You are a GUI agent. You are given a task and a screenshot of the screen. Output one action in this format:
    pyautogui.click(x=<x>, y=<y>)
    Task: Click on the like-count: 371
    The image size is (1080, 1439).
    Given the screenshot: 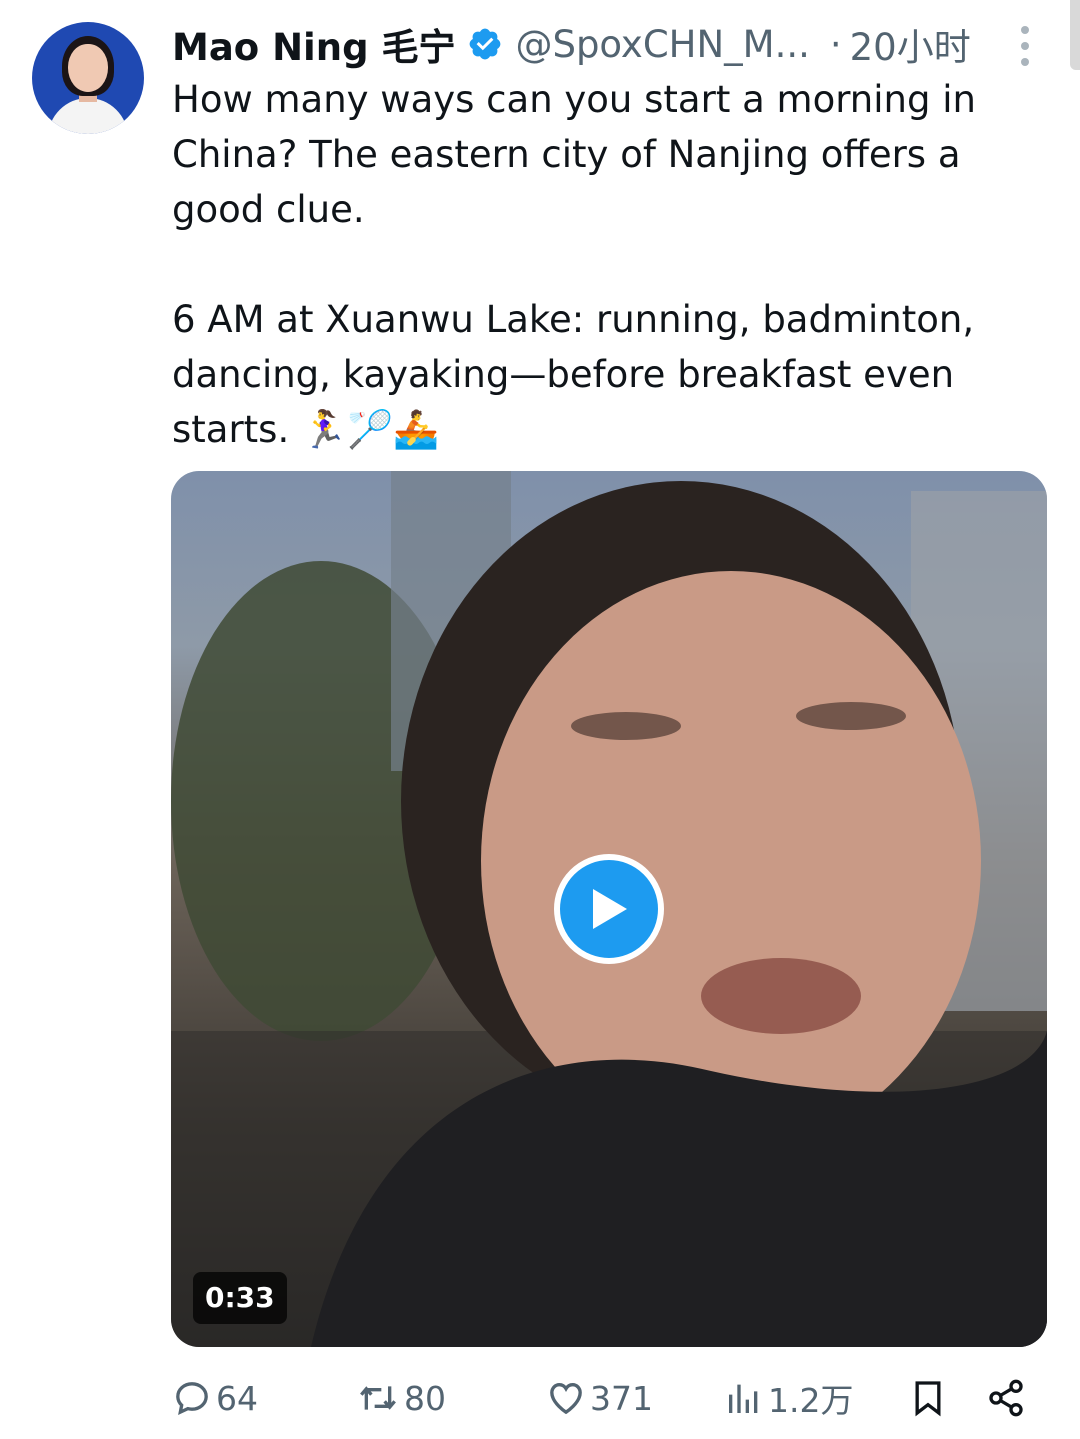 What is the action you would take?
    pyautogui.click(x=621, y=1398)
    